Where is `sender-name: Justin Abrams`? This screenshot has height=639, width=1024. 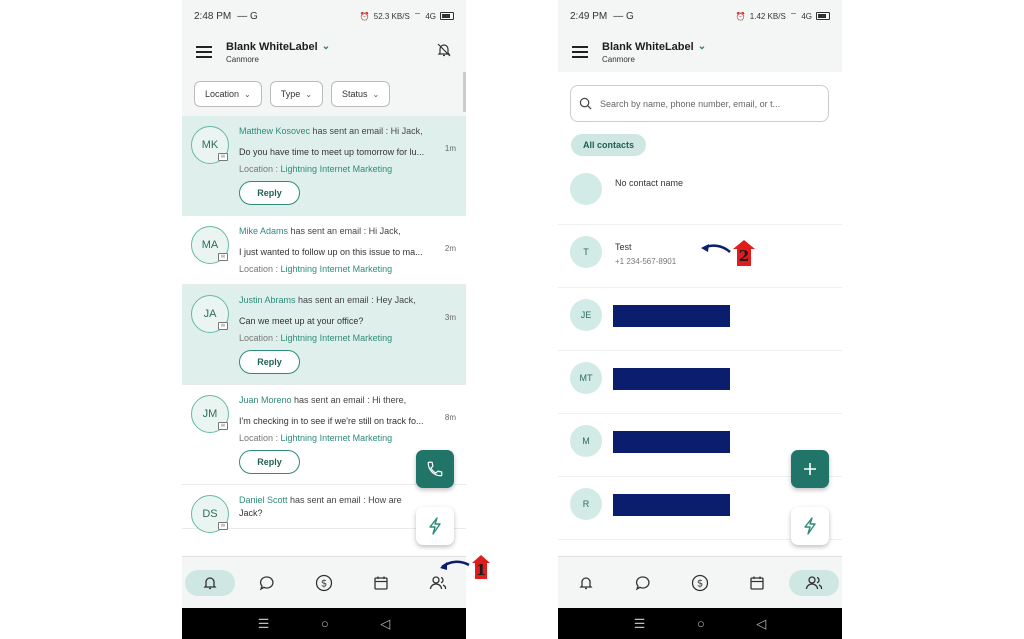 sender-name: Justin Abrams is located at coordinates (267, 300).